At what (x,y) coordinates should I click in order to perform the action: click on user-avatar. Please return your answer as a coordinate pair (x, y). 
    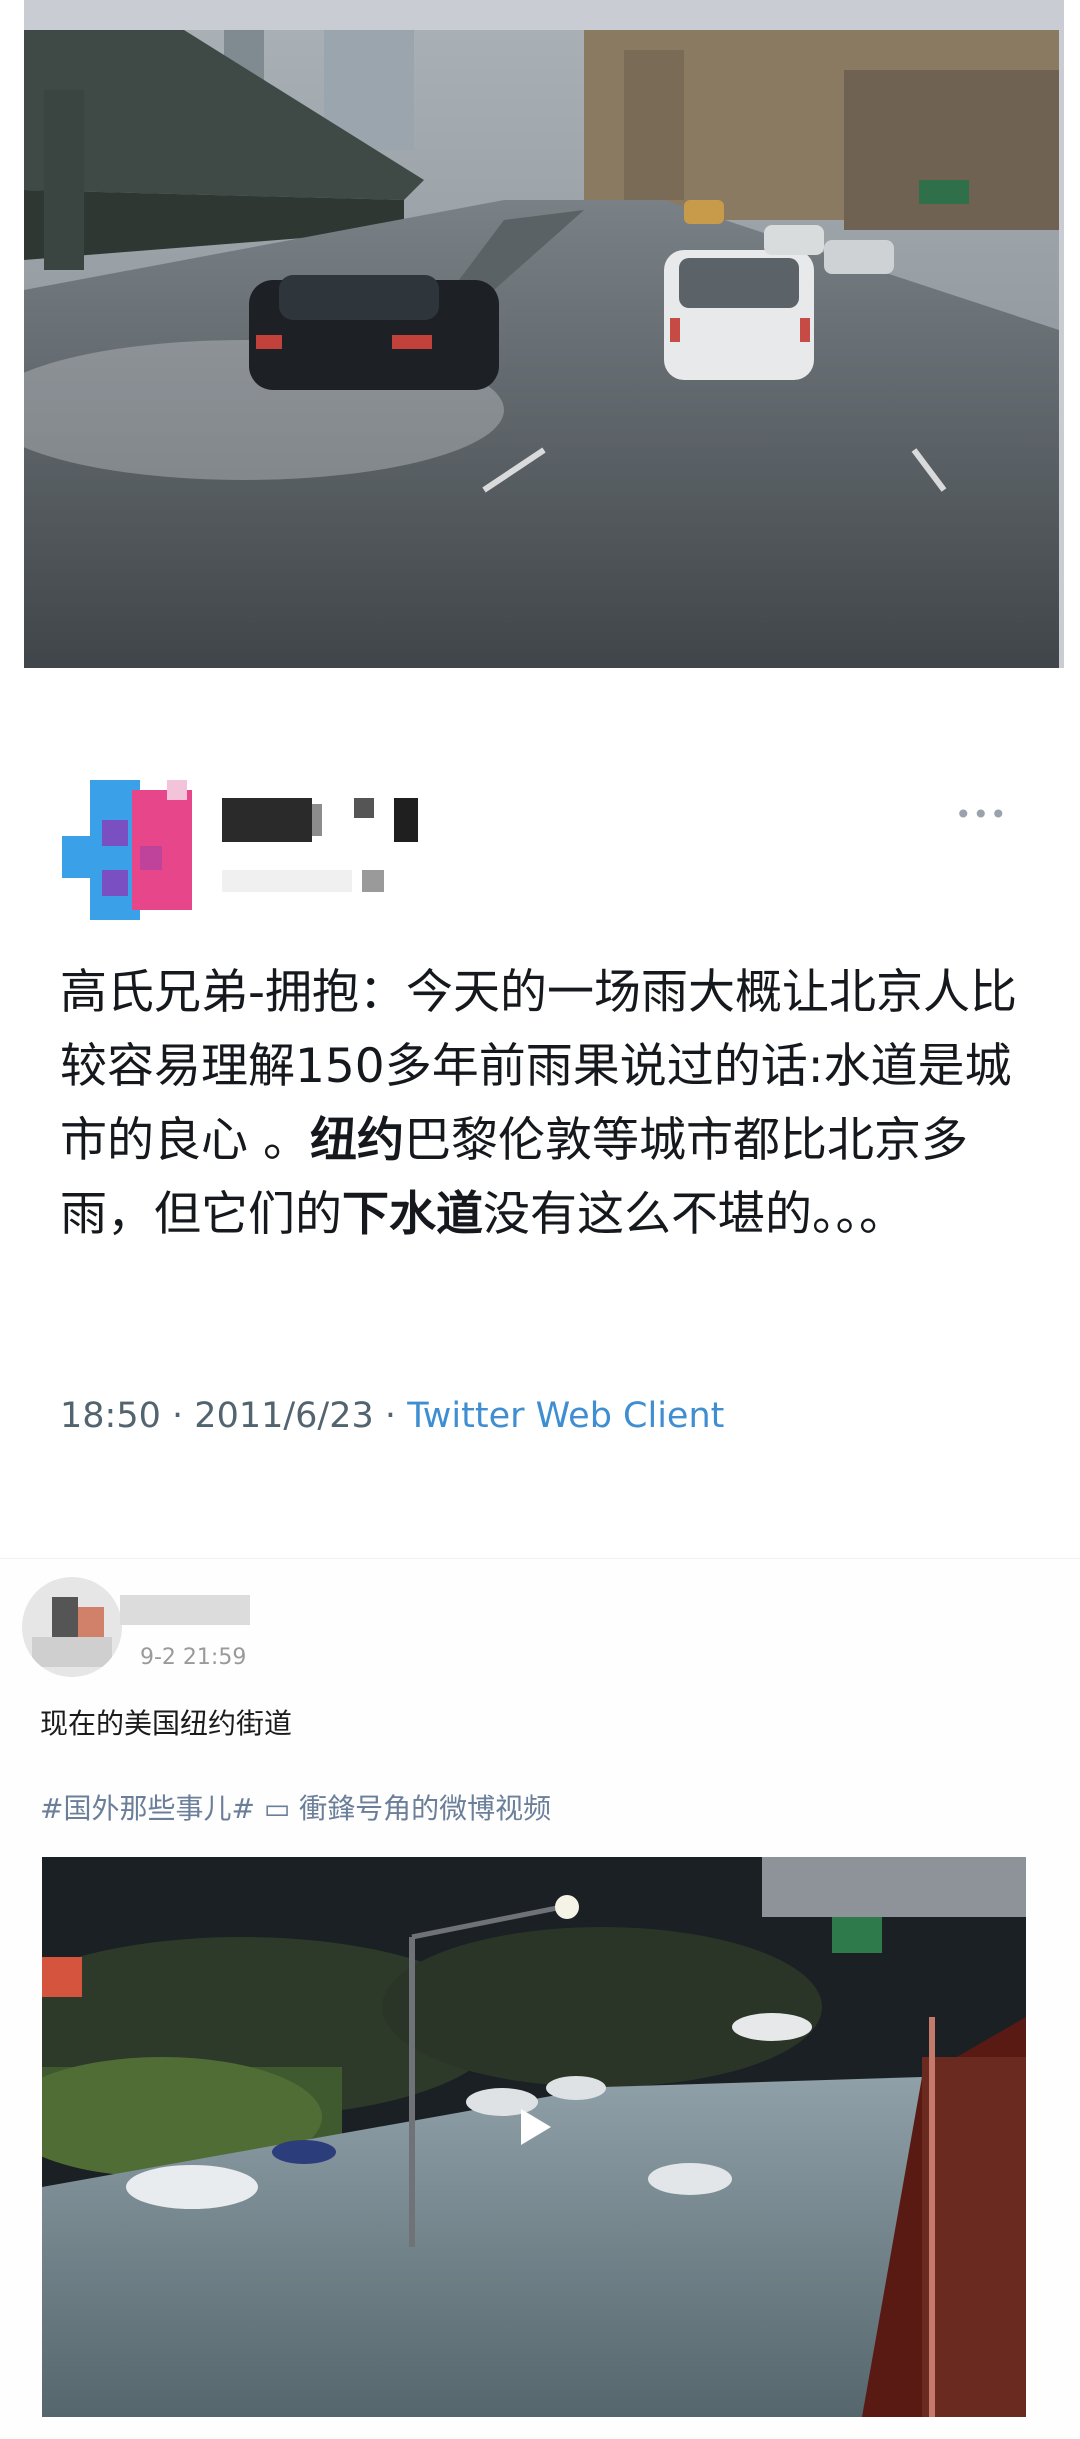
    Looking at the image, I should click on (132, 850).